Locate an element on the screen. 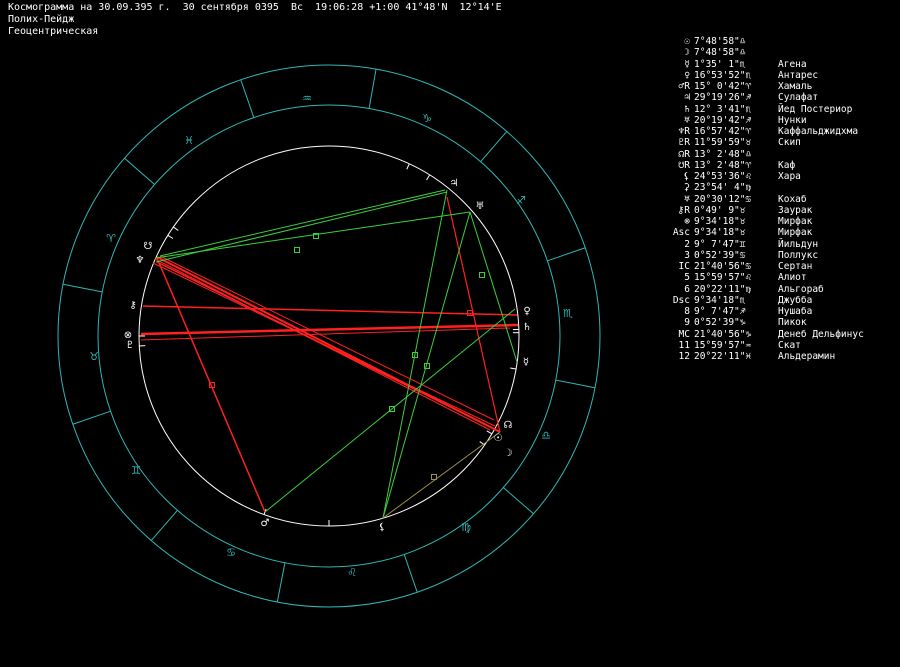 This screenshot has width=900, height=667. zodiac-sign-icon: ♏ is located at coordinates (568, 313).